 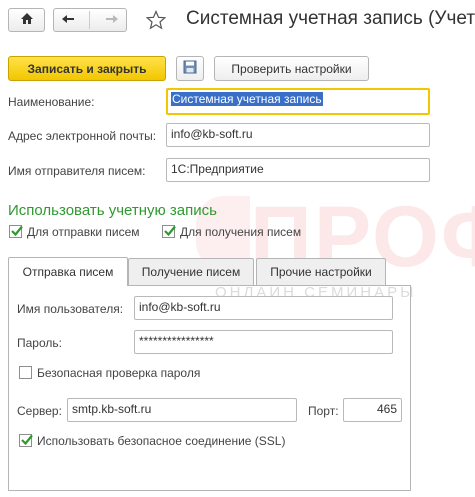 I want to click on ssl-checkbox, so click(x=26, y=440).